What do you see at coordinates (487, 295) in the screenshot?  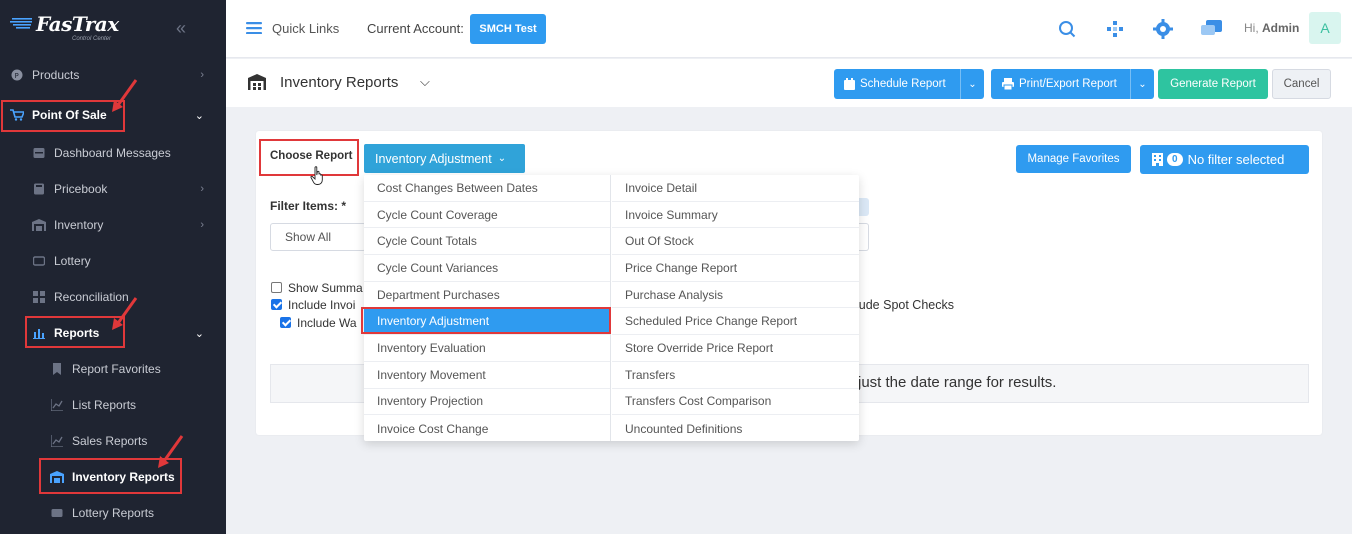 I see `menu-item-department-purchases: Department Purchases` at bounding box center [487, 295].